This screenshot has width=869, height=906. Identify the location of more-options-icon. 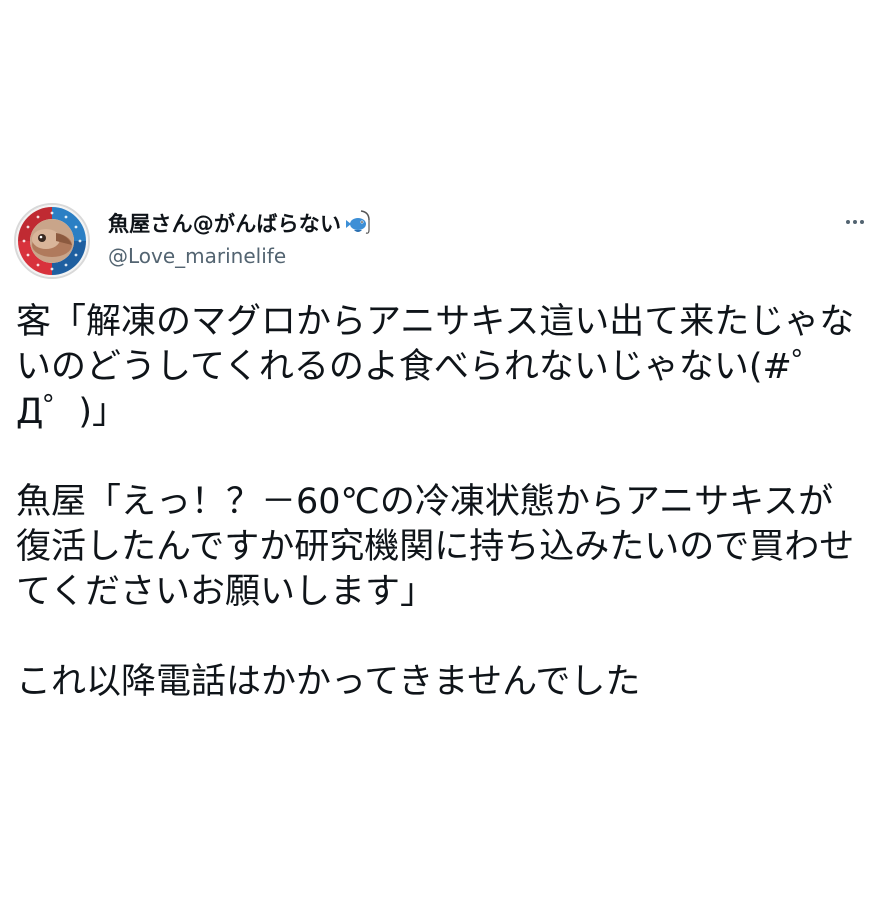
(854, 222).